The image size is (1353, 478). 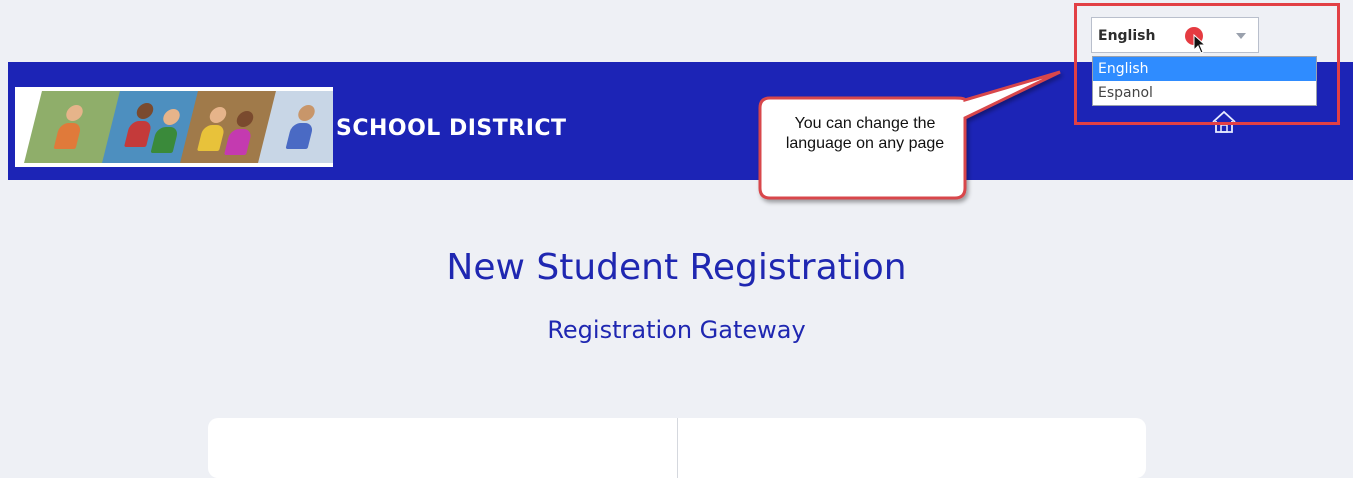 I want to click on district-name: SCHOOL DISTRICT, so click(x=451, y=128).